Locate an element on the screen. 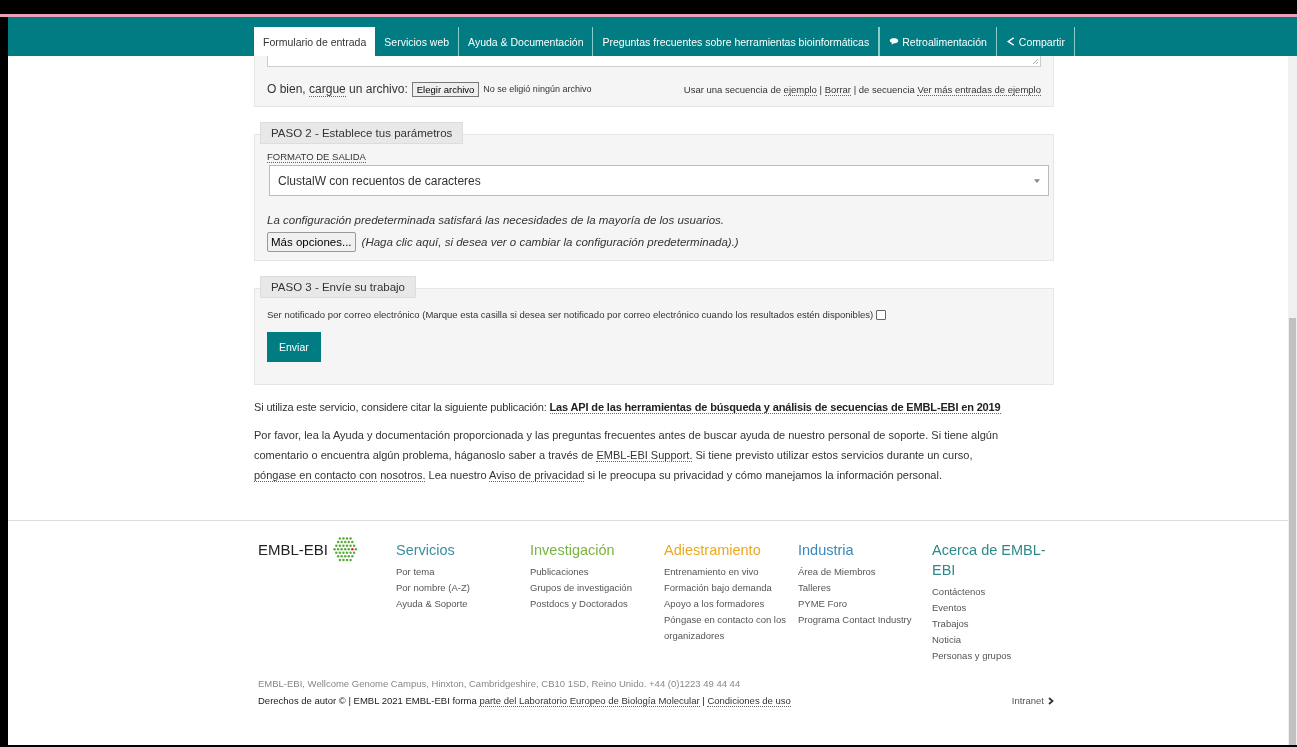 The height and width of the screenshot is (747, 1297). footer-link: Apoyo a los formadores is located at coordinates (731, 604).